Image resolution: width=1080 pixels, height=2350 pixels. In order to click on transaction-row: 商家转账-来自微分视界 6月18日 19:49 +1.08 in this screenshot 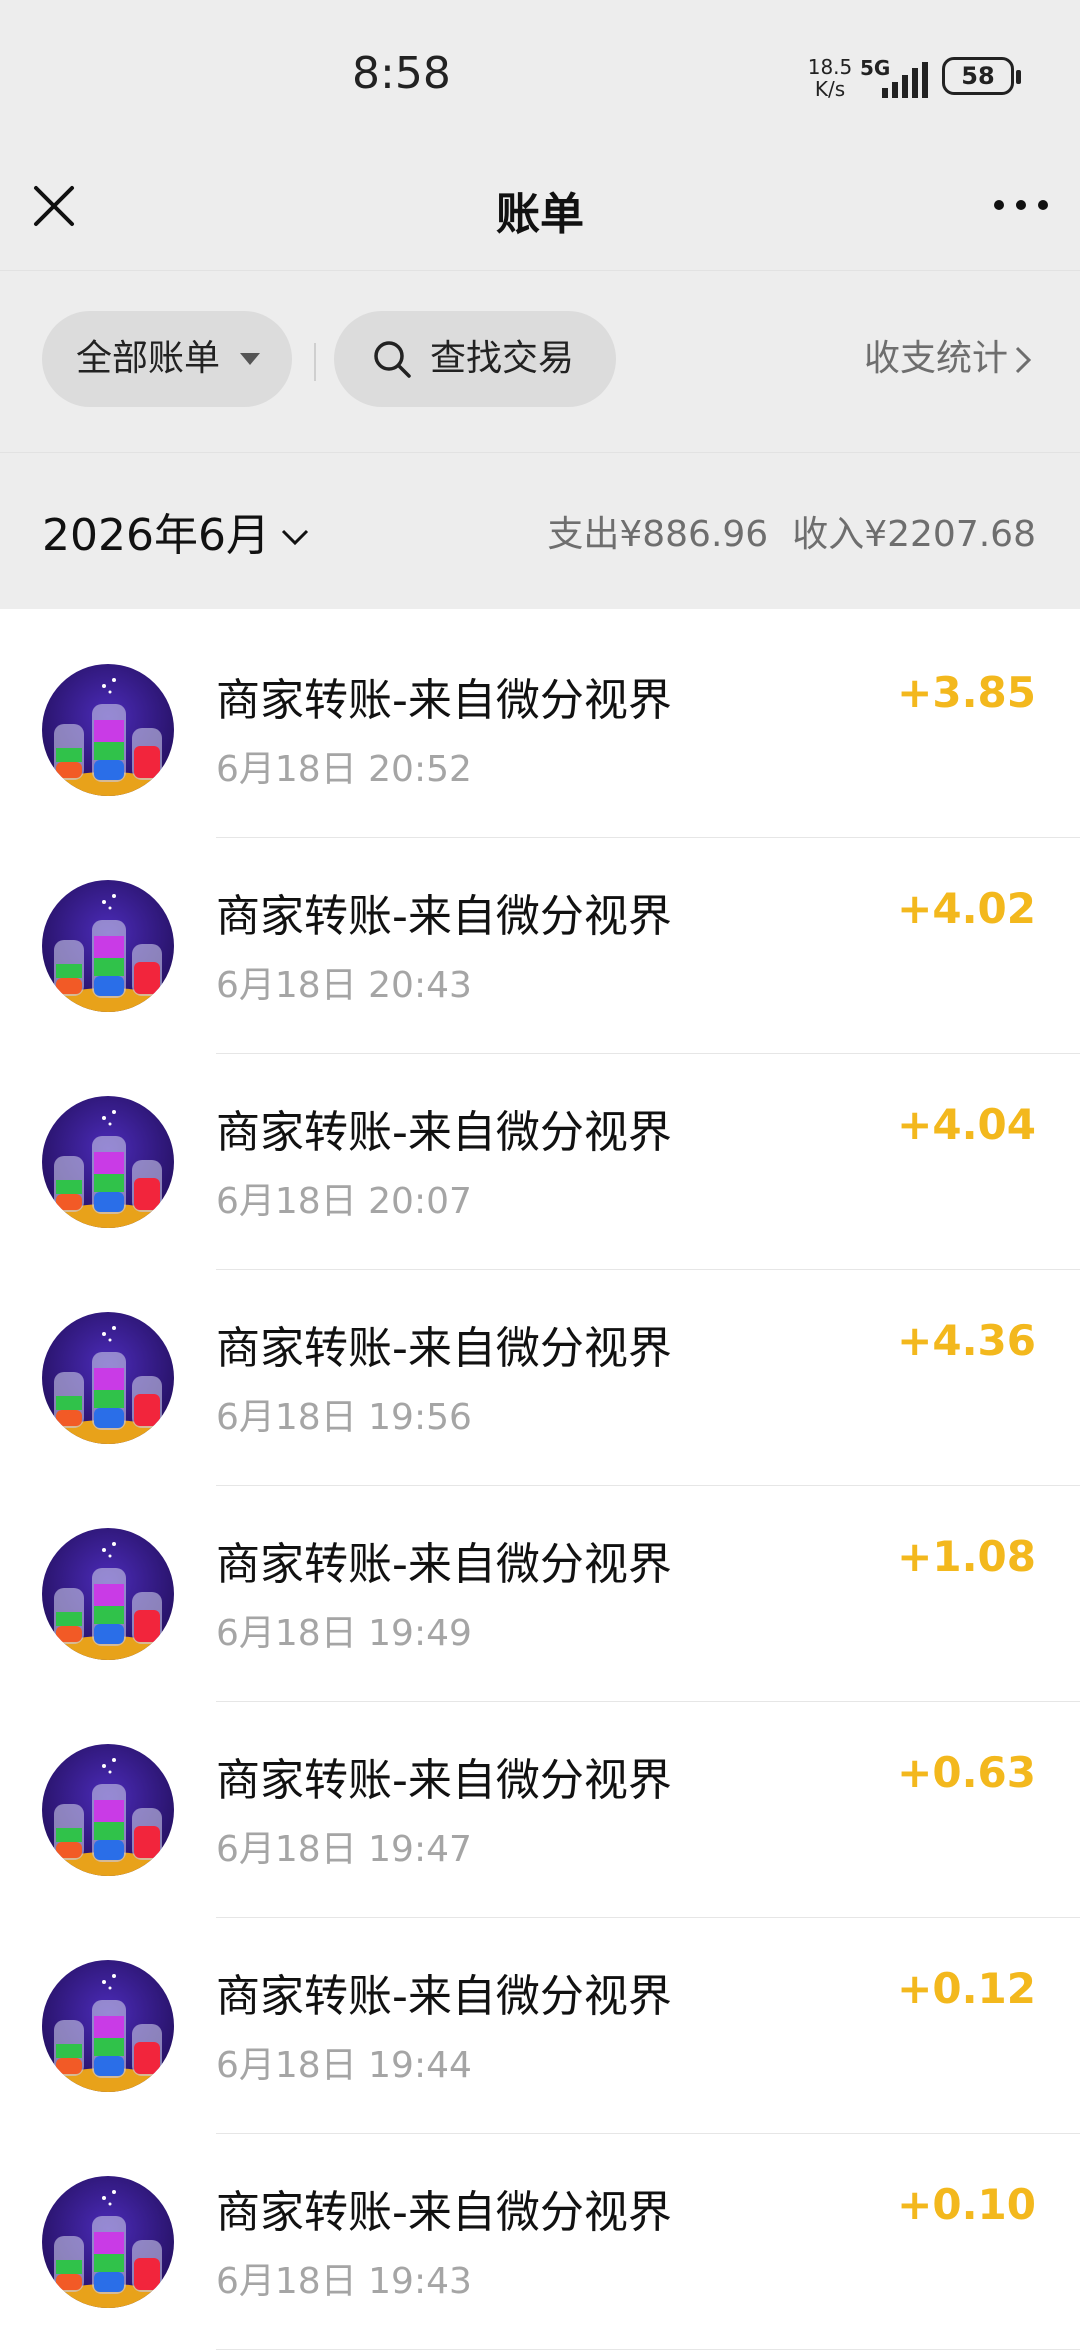, I will do `click(540, 1594)`.